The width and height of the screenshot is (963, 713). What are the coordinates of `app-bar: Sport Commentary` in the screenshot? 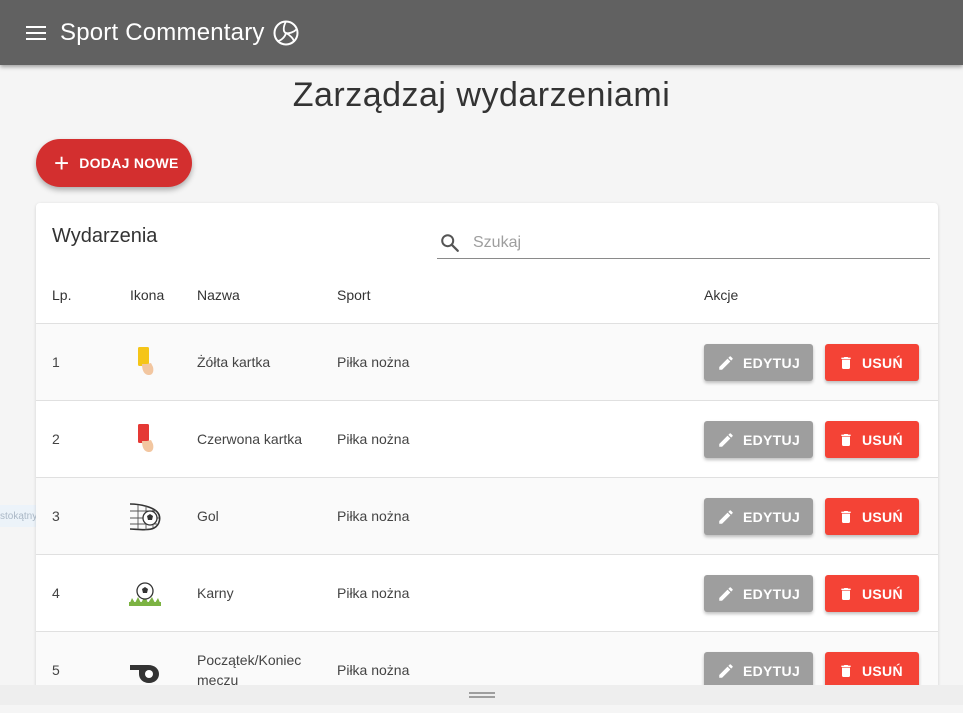 It's located at (481, 32).